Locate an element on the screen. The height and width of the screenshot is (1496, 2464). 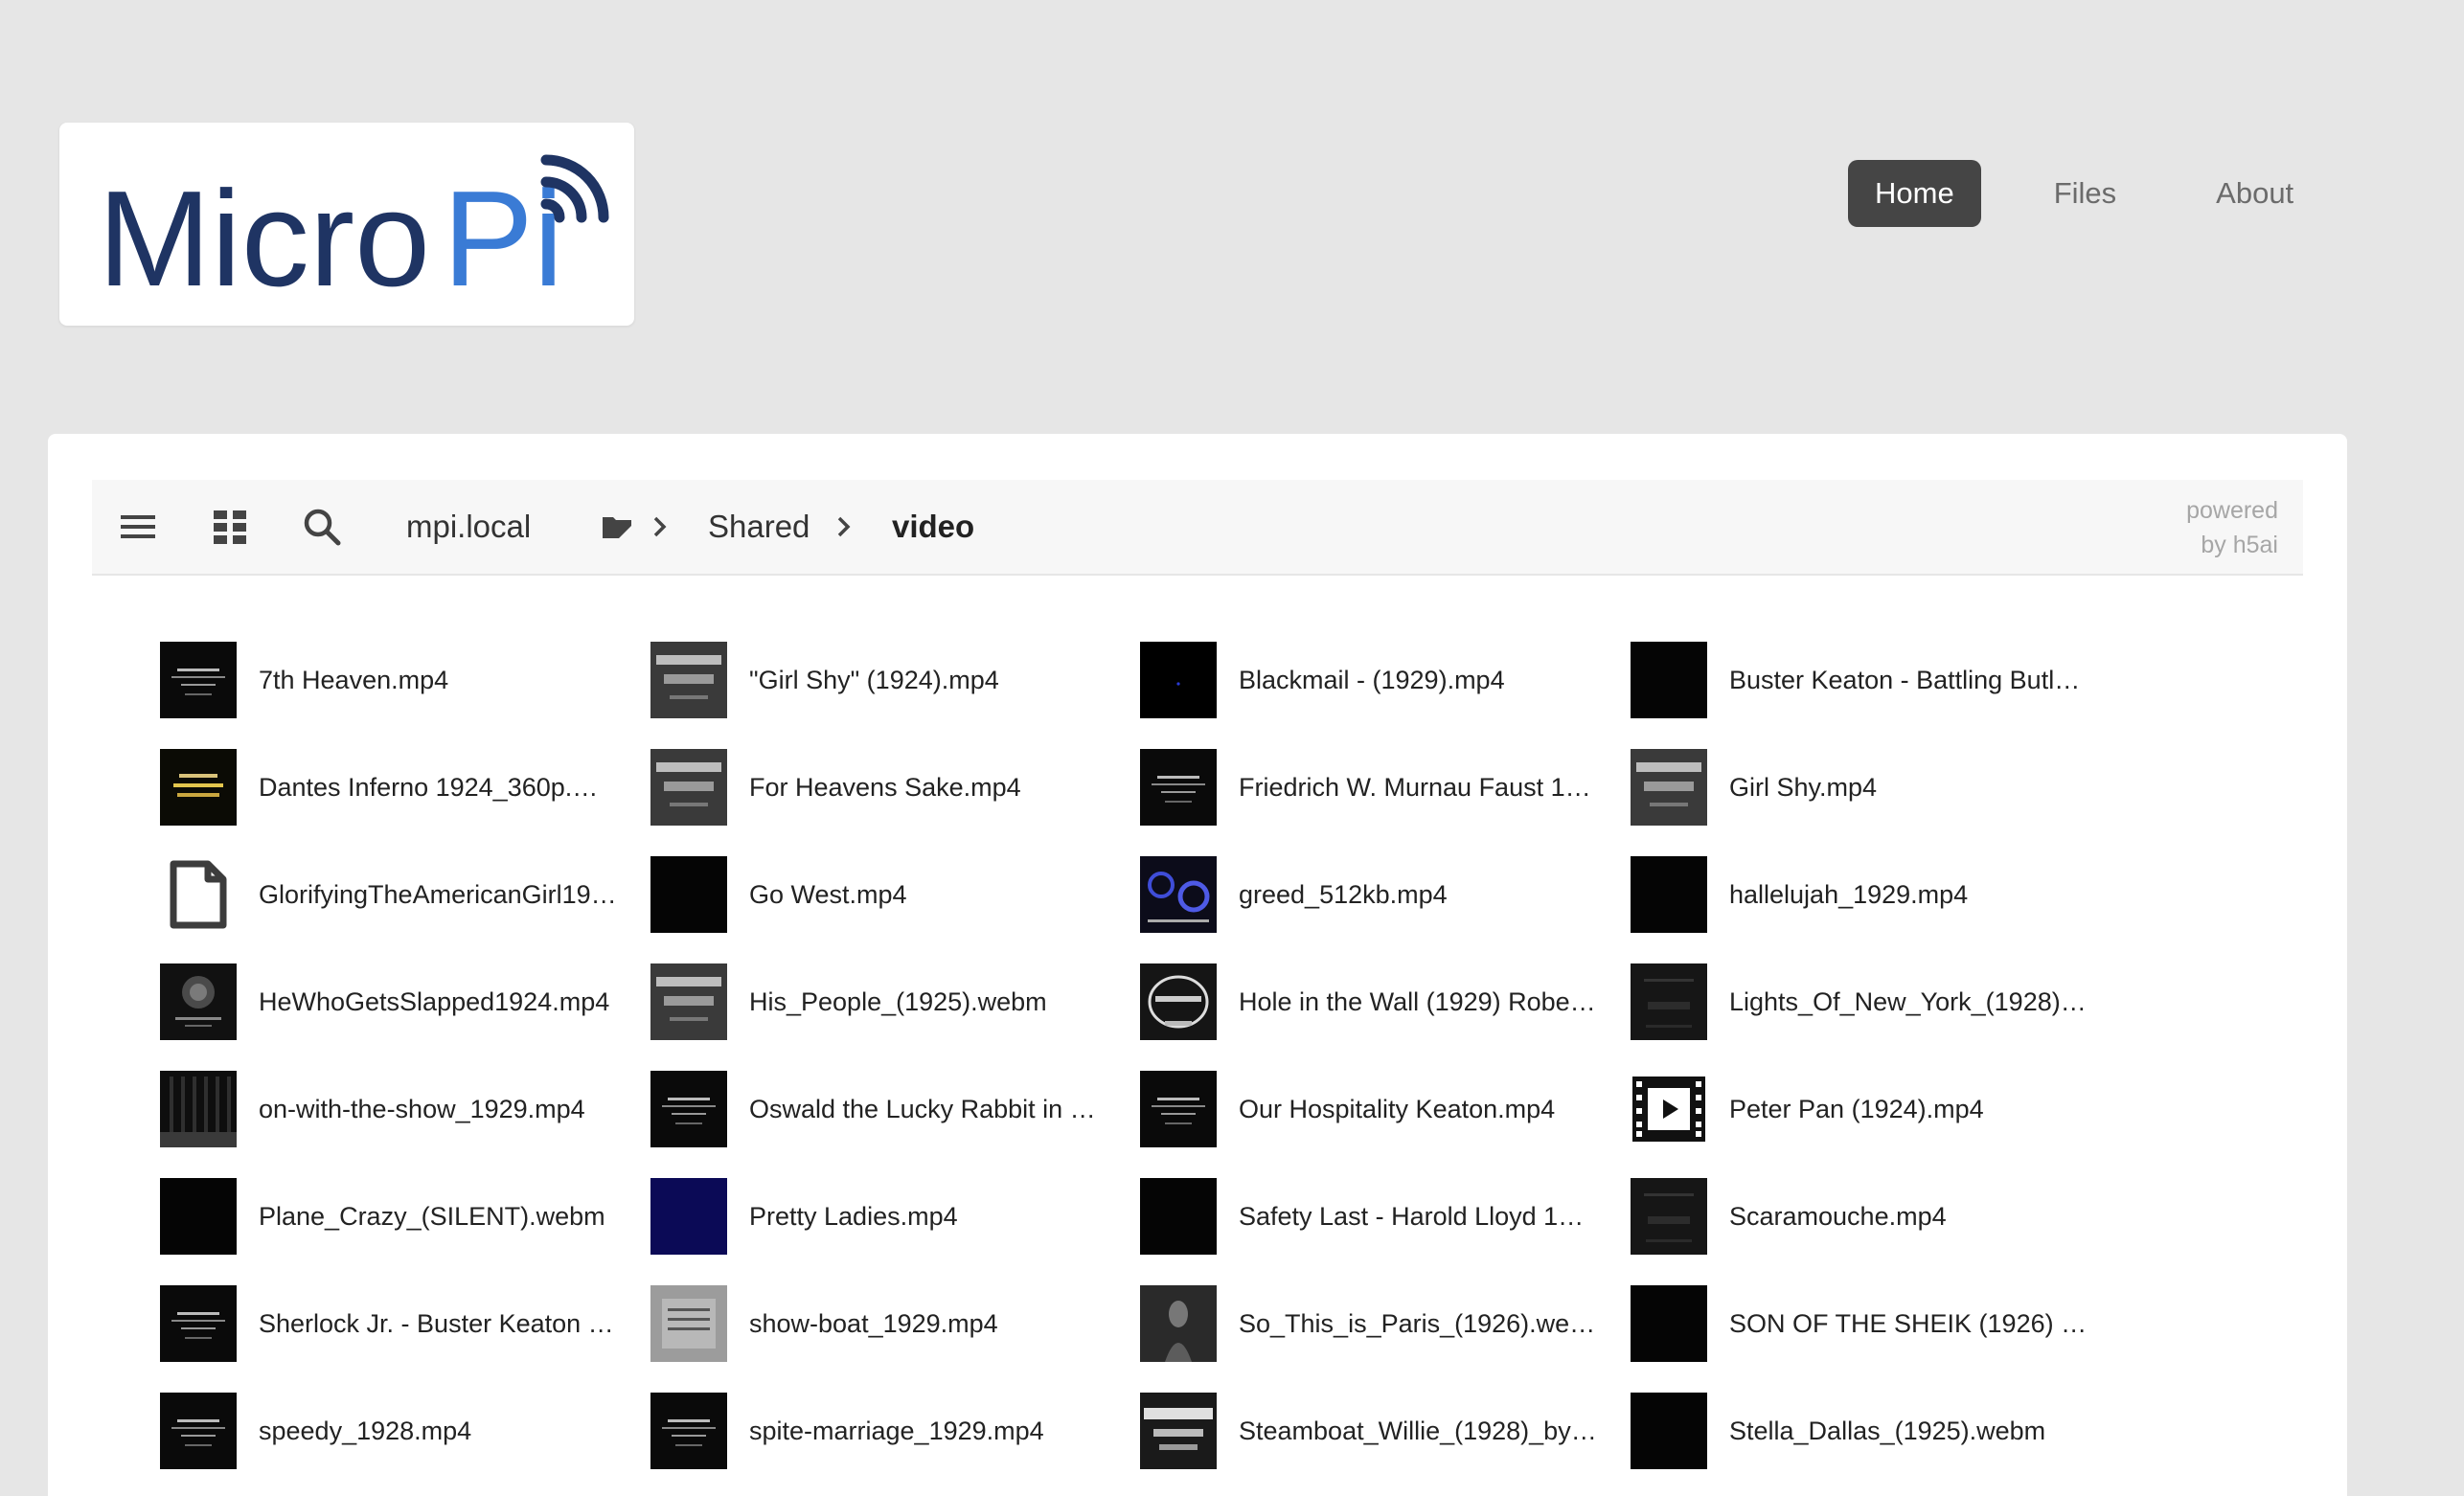
breadcrumb-current: video is located at coordinates (933, 527).